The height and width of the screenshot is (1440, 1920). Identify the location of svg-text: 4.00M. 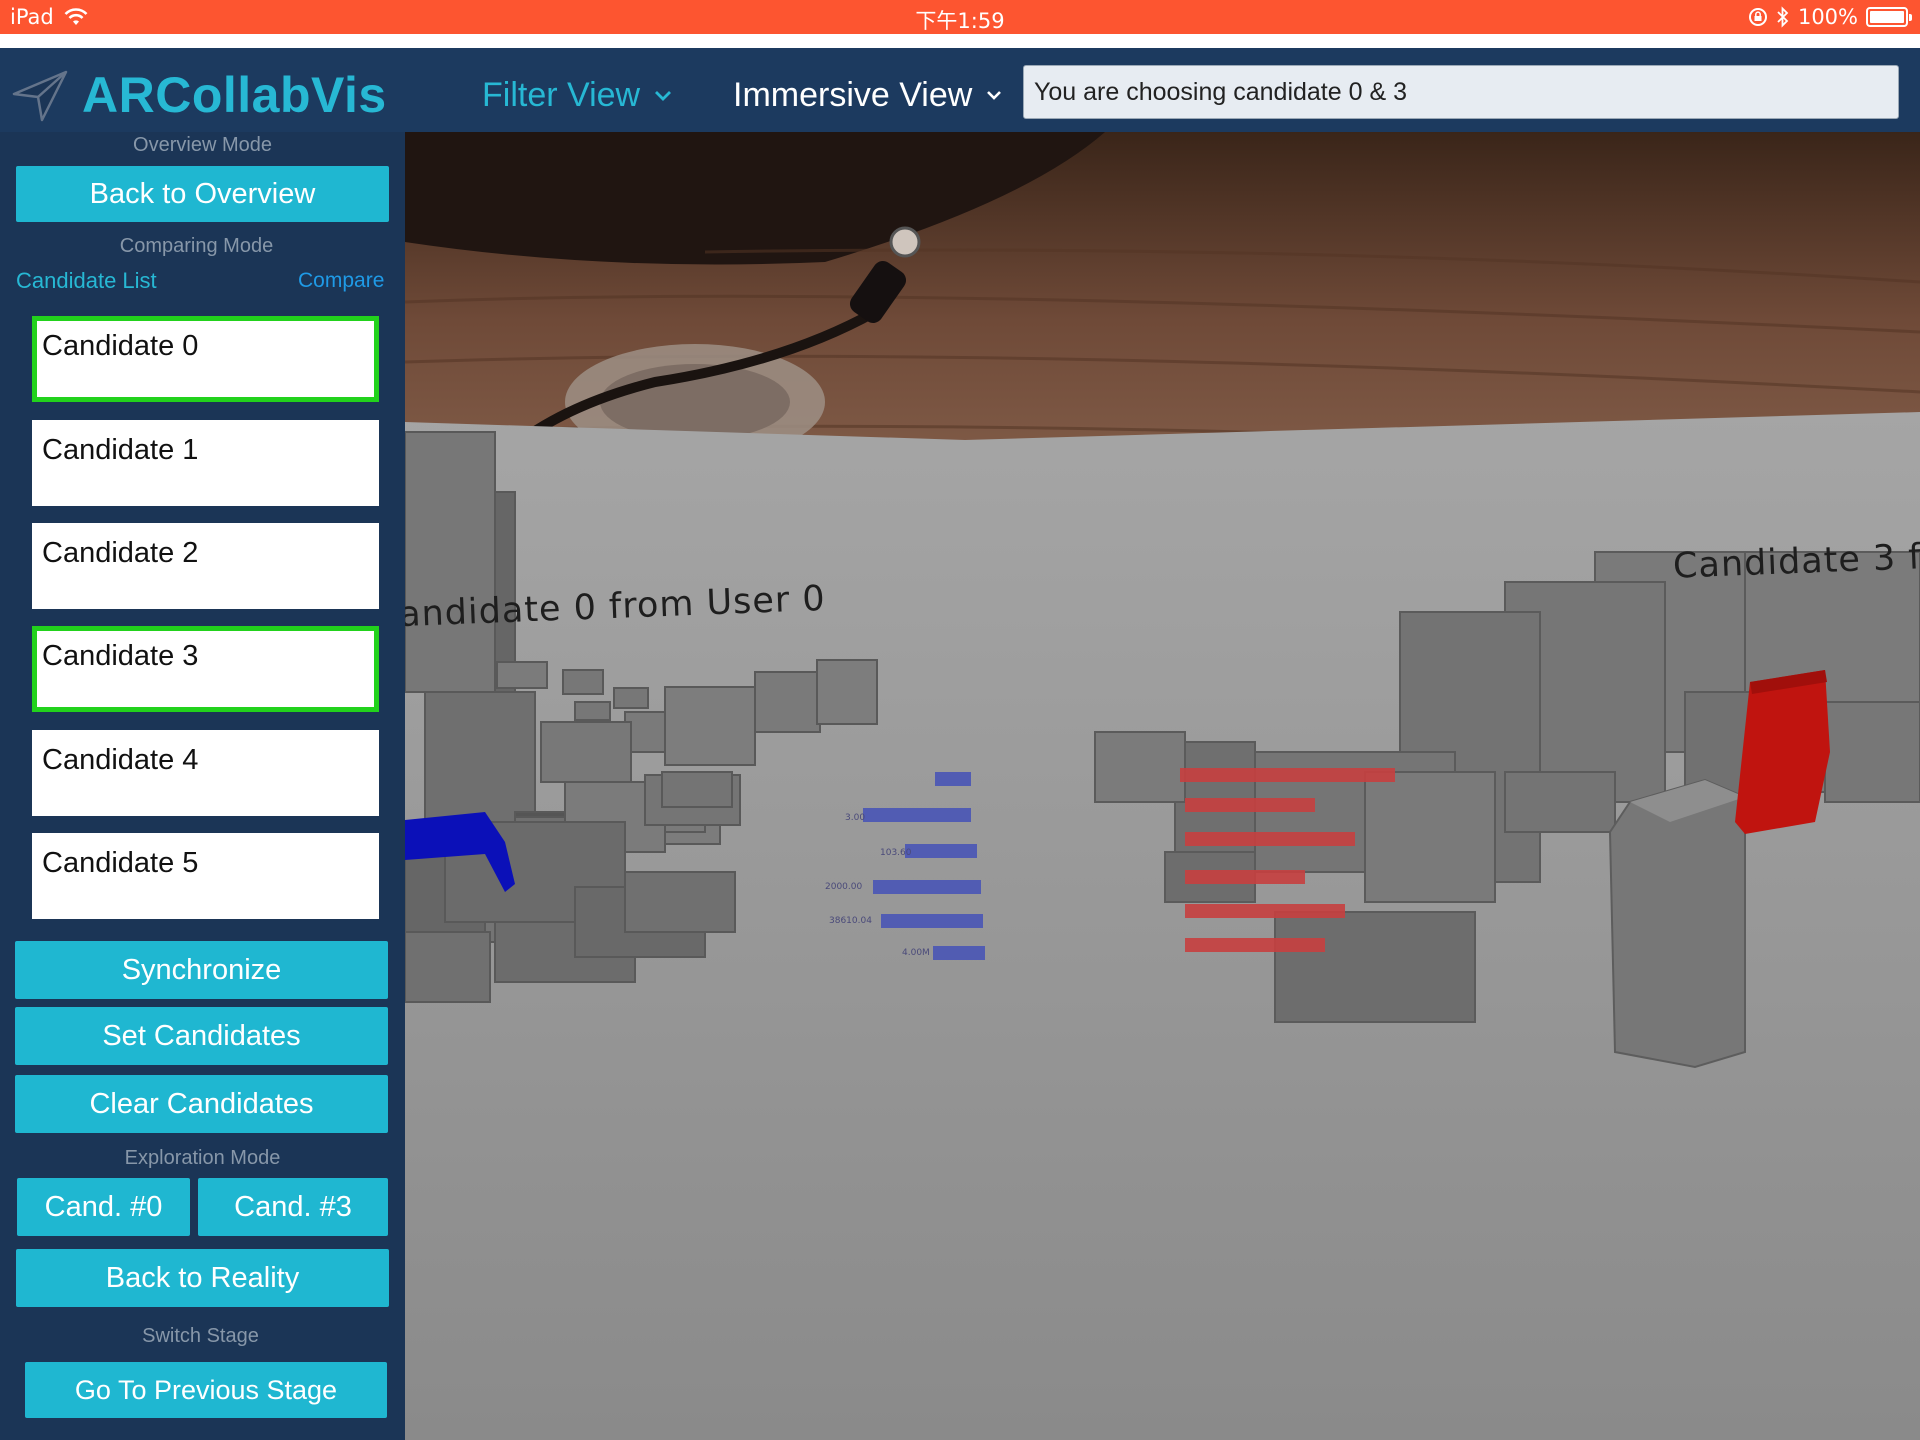
(916, 953).